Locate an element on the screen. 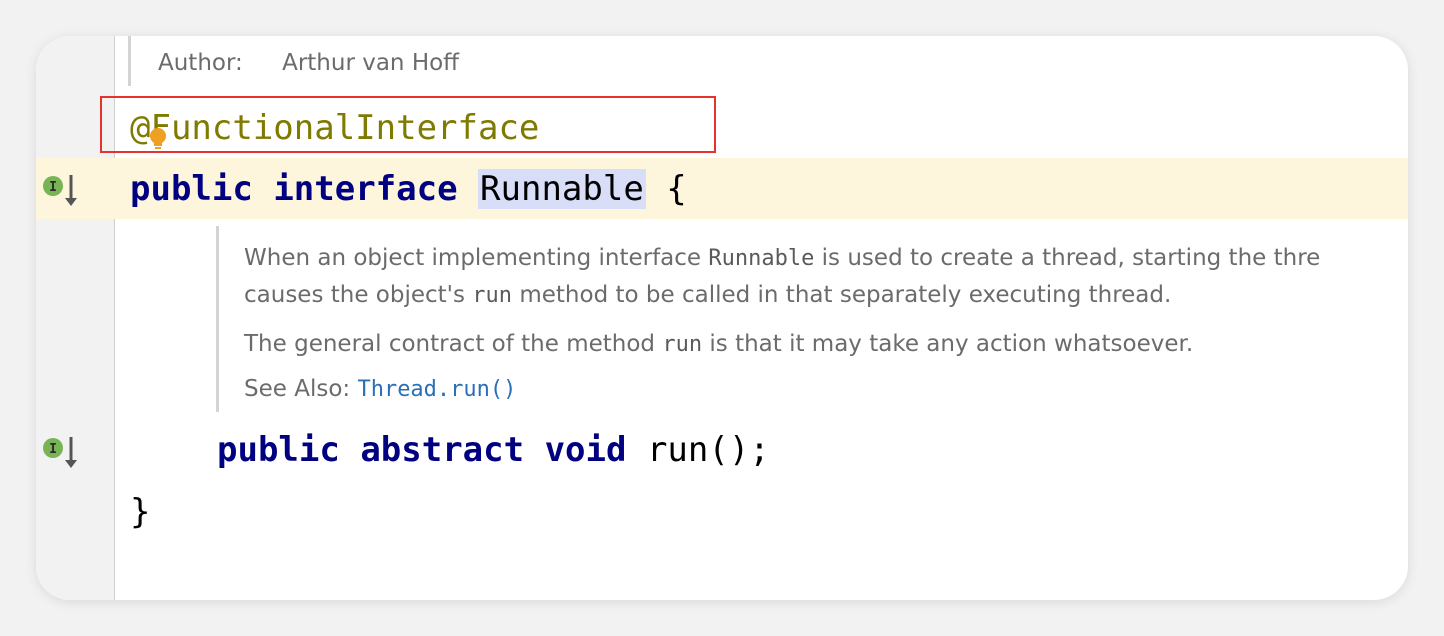 The width and height of the screenshot is (1444, 636). author-label: Author: is located at coordinates (200, 63).